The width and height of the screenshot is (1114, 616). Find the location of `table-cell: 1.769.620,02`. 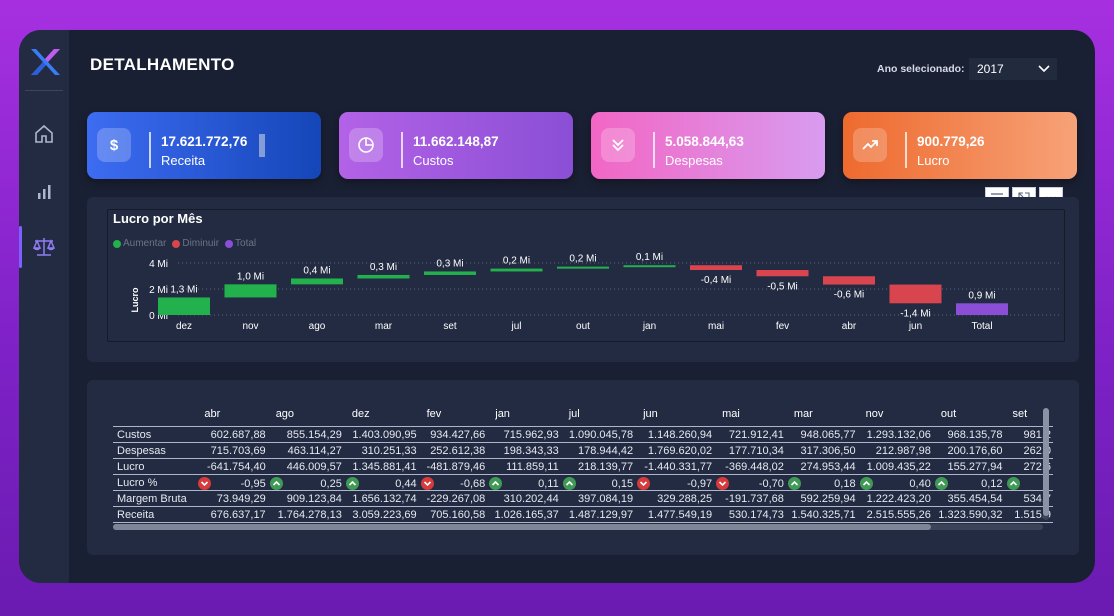

table-cell: 1.769.620,02 is located at coordinates (675, 450).